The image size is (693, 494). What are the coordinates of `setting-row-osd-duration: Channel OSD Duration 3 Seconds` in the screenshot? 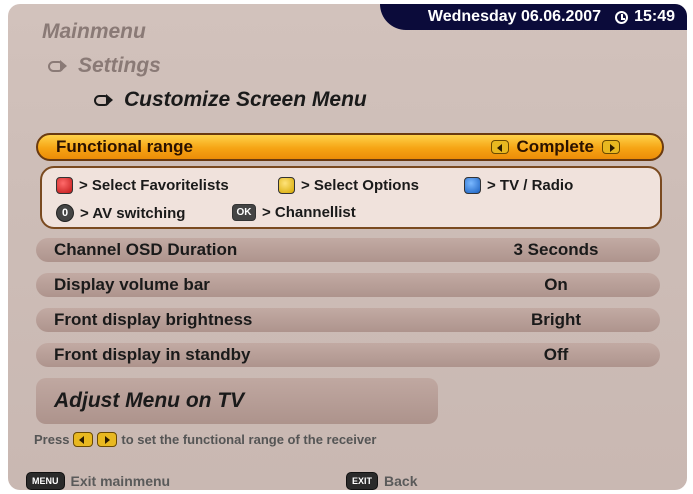 It's located at (348, 250).